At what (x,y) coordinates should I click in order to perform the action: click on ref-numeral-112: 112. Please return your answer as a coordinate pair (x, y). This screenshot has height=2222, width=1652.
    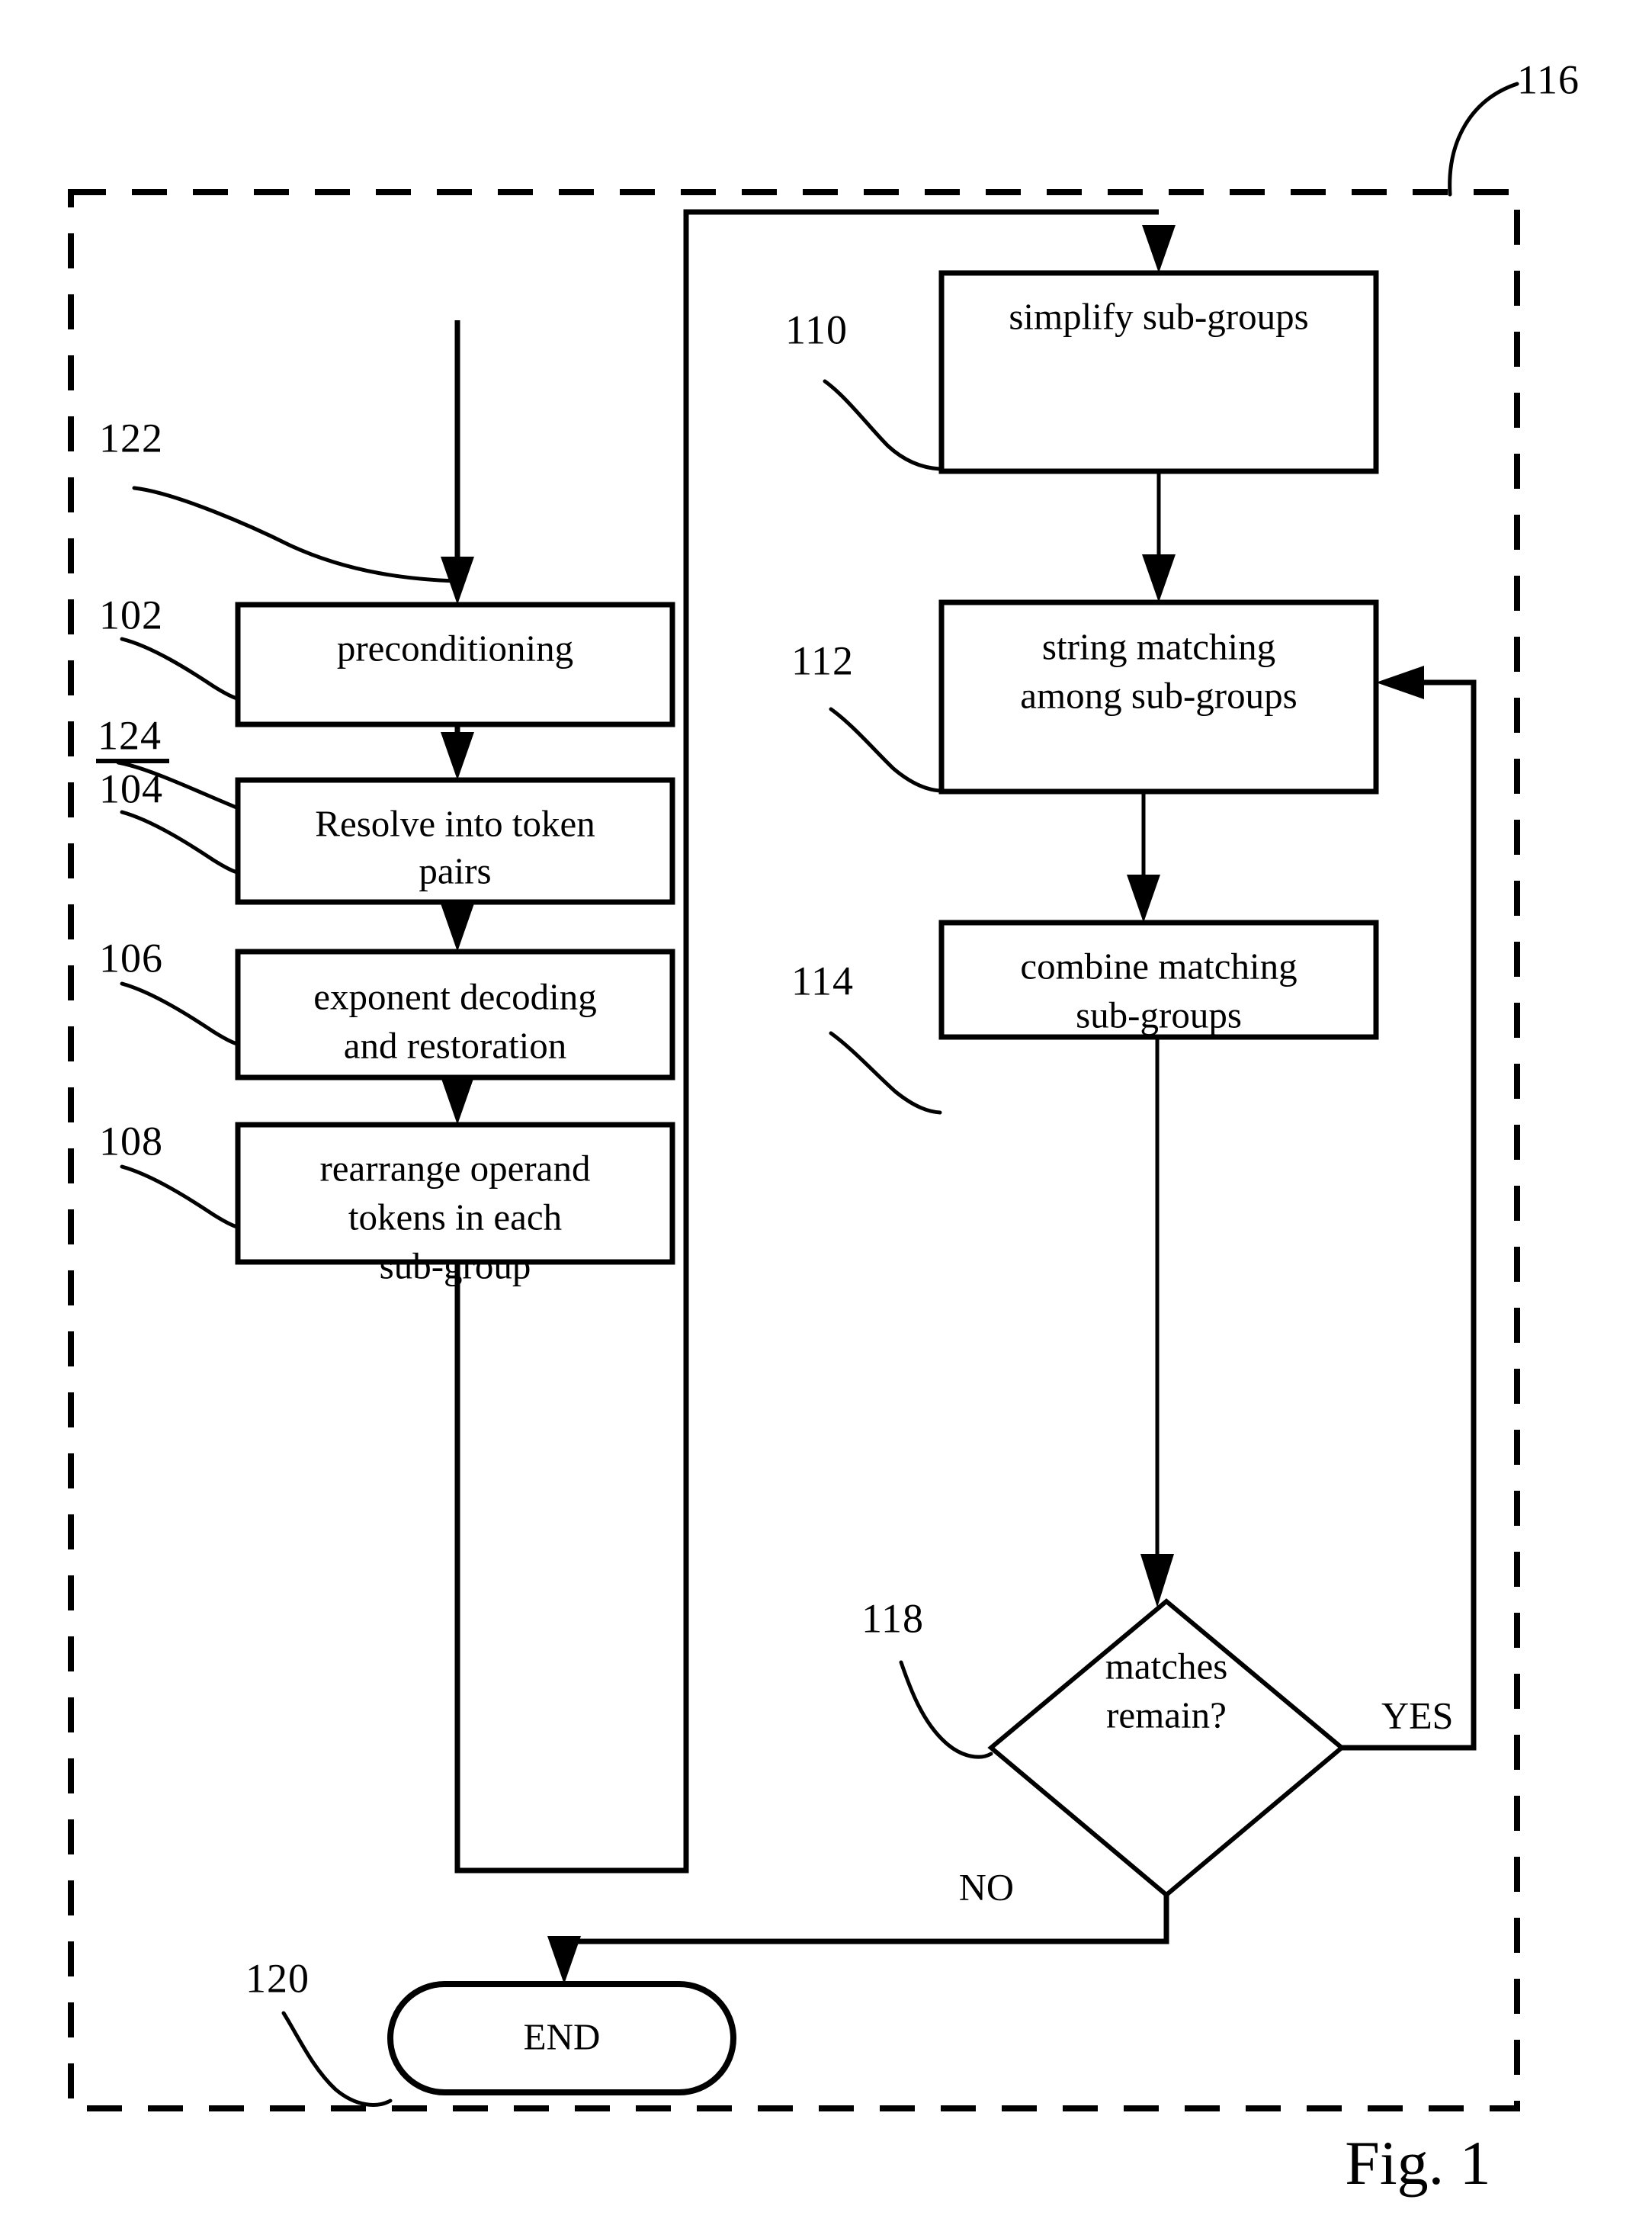
    Looking at the image, I should click on (823, 660).